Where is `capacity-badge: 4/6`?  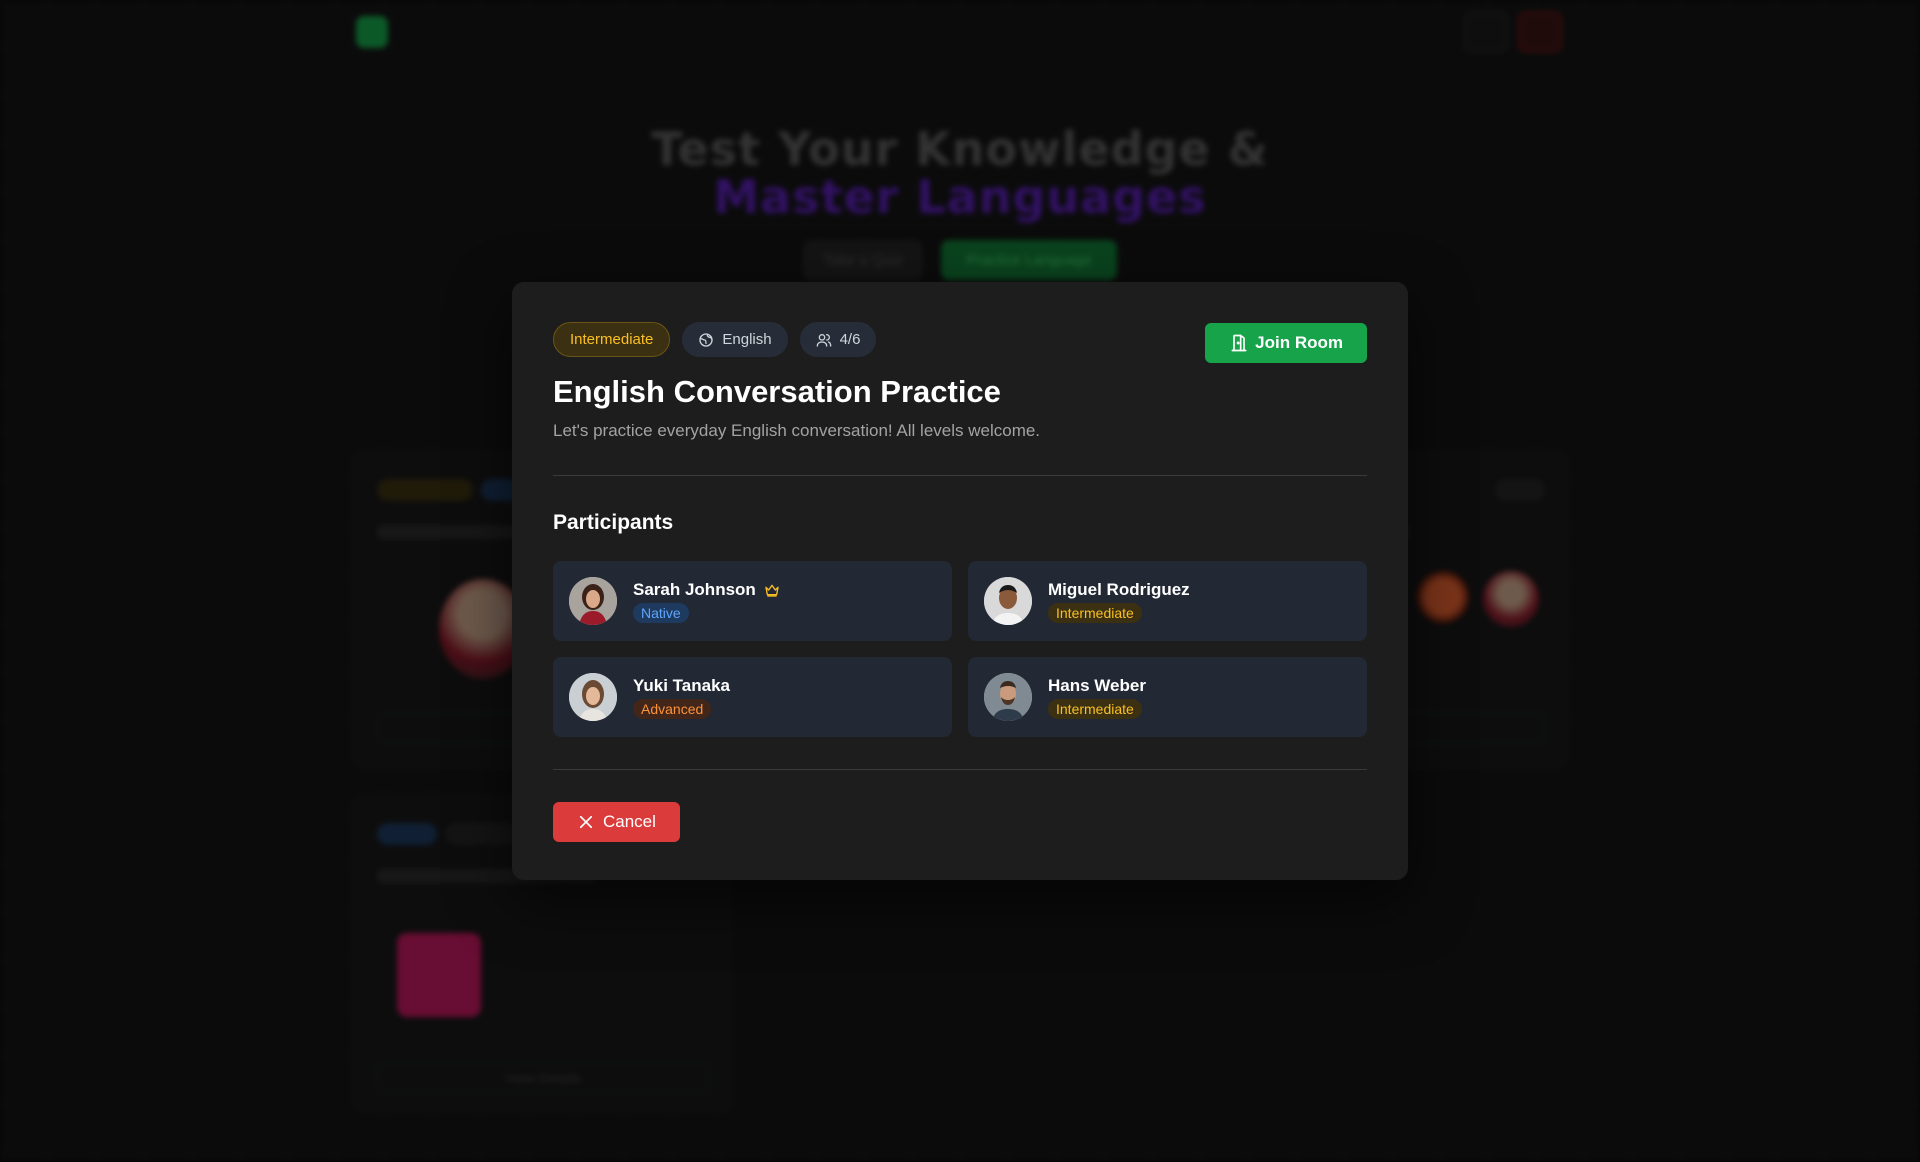 capacity-badge: 4/6 is located at coordinates (838, 339).